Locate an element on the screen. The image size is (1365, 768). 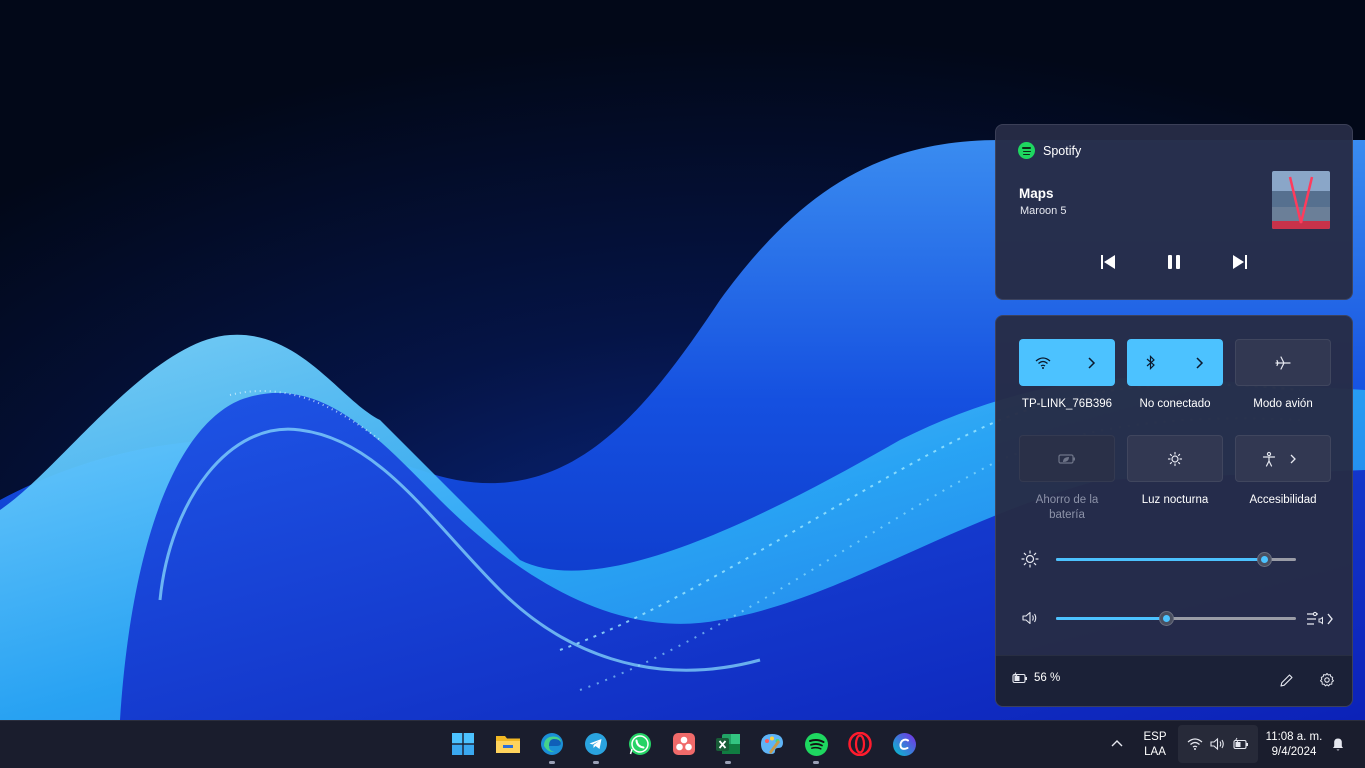
battery-saver-label-line1: Ahorro de la is located at coordinates (1067, 500).